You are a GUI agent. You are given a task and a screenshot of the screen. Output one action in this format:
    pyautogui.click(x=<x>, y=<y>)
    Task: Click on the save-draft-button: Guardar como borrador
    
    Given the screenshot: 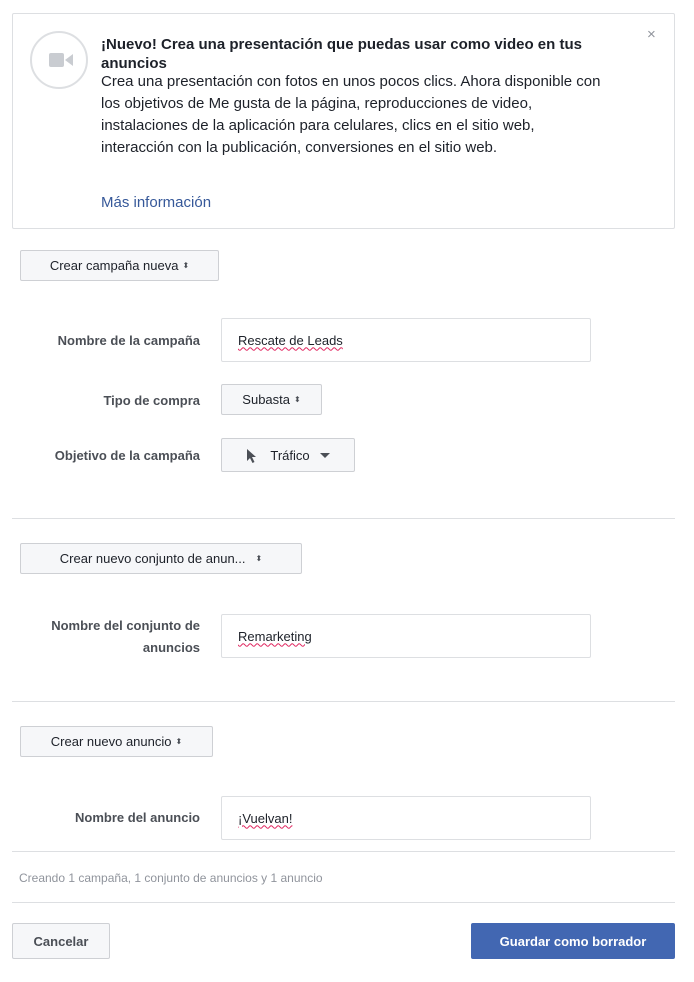 What is the action you would take?
    pyautogui.click(x=573, y=941)
    